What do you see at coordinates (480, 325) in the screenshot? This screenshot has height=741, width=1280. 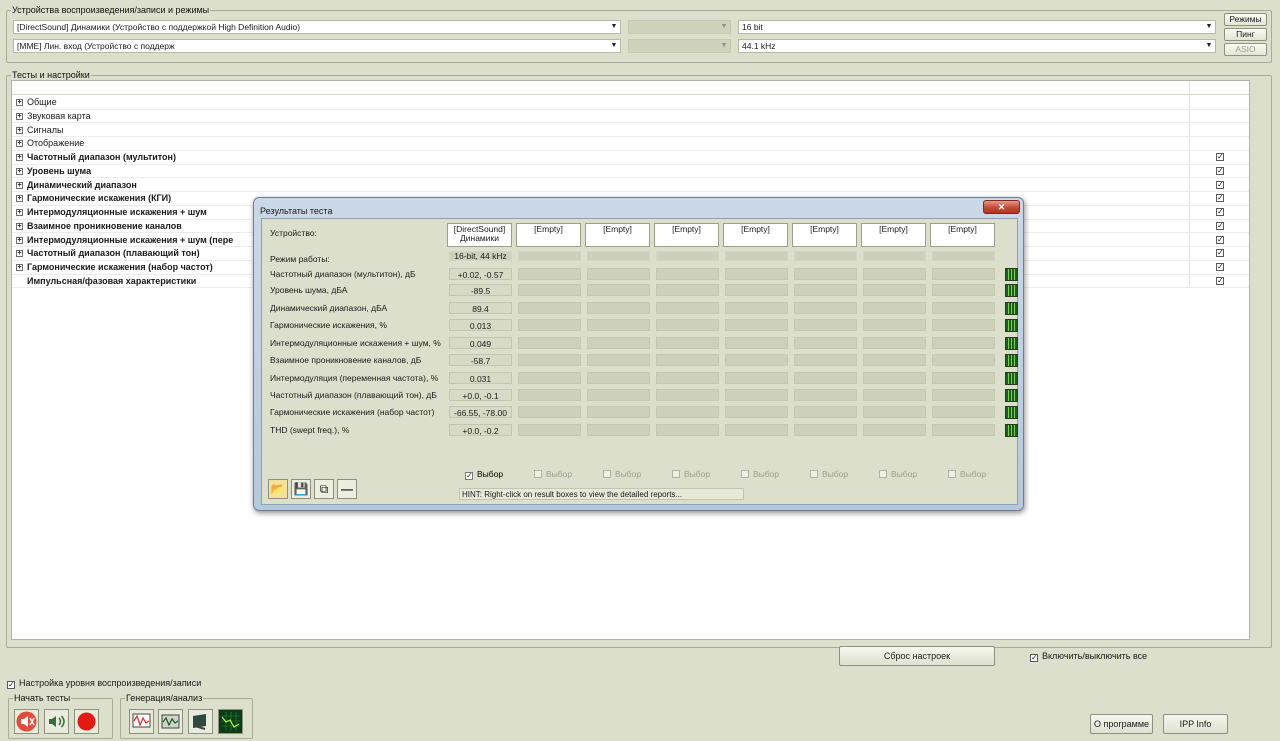 I see `result-value-box: 0.013` at bounding box center [480, 325].